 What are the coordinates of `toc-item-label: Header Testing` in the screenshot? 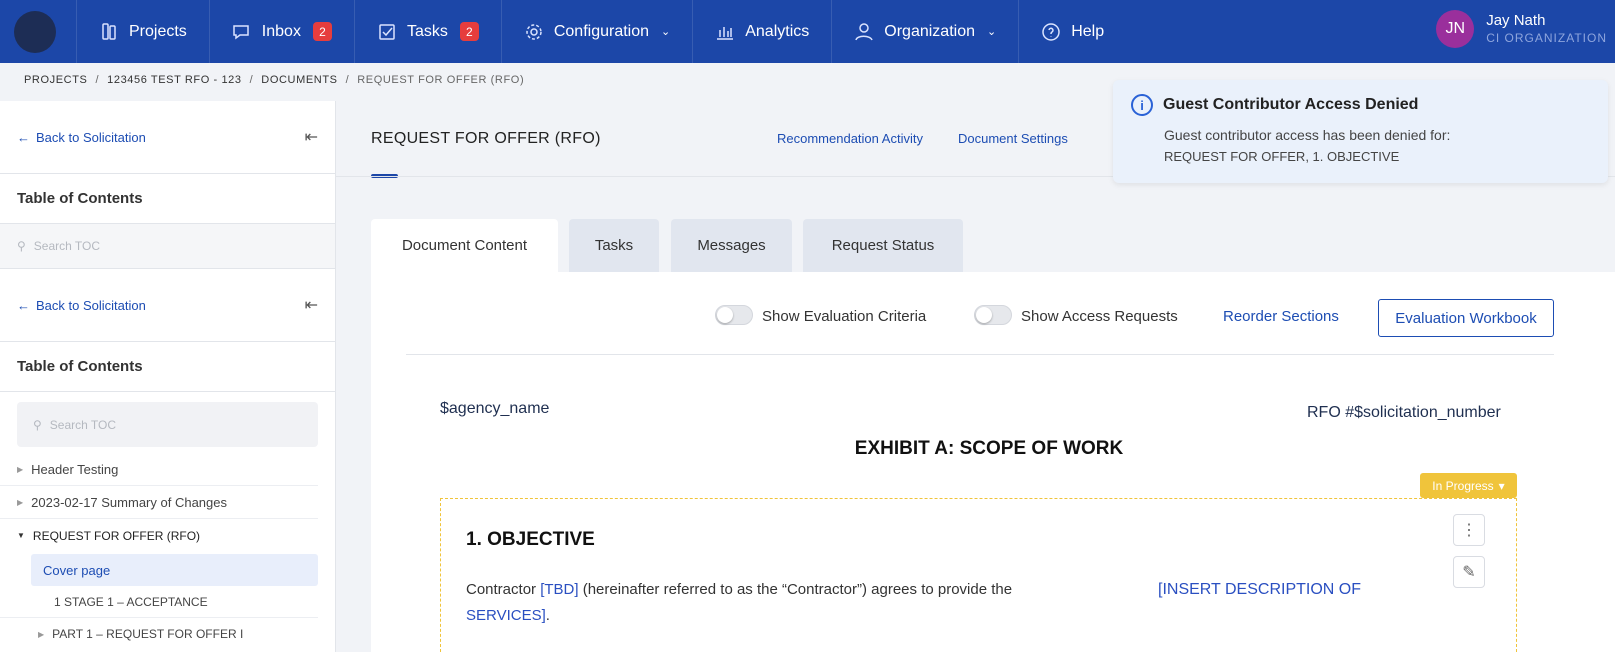 It's located at (75, 469).